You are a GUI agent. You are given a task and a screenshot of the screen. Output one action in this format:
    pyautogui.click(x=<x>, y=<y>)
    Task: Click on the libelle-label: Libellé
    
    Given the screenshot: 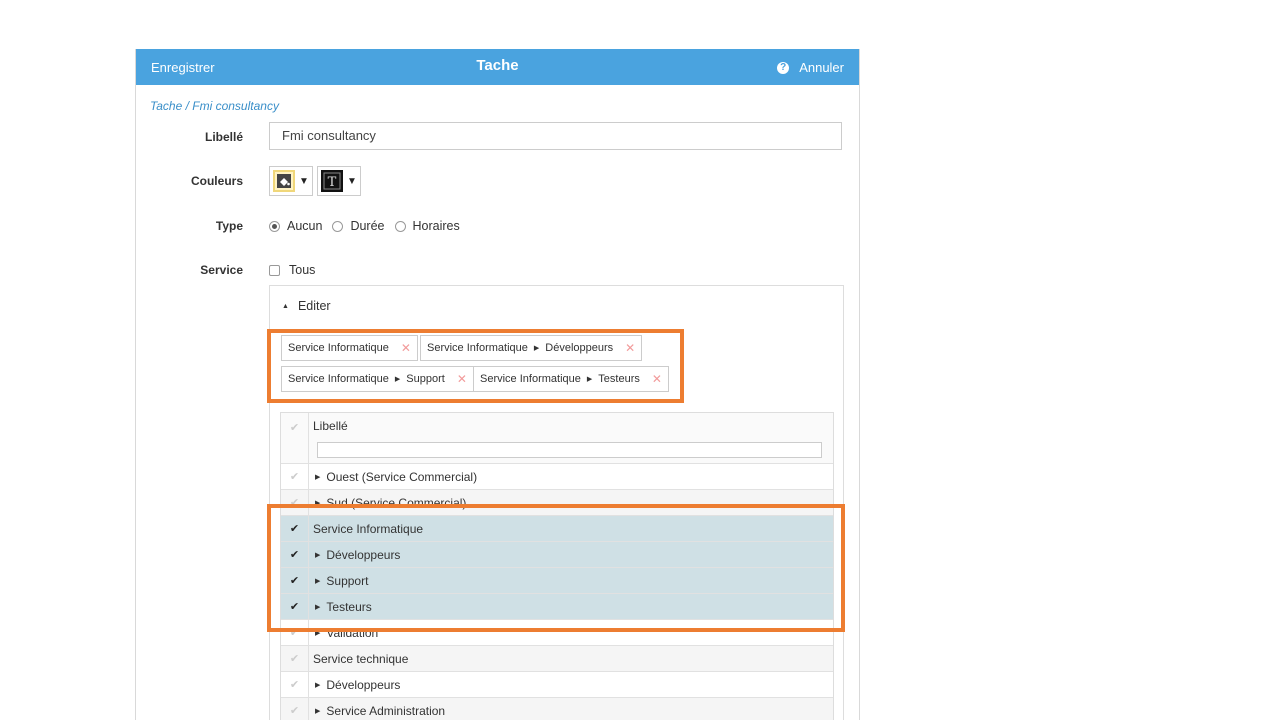 What is the action you would take?
    pyautogui.click(x=223, y=137)
    